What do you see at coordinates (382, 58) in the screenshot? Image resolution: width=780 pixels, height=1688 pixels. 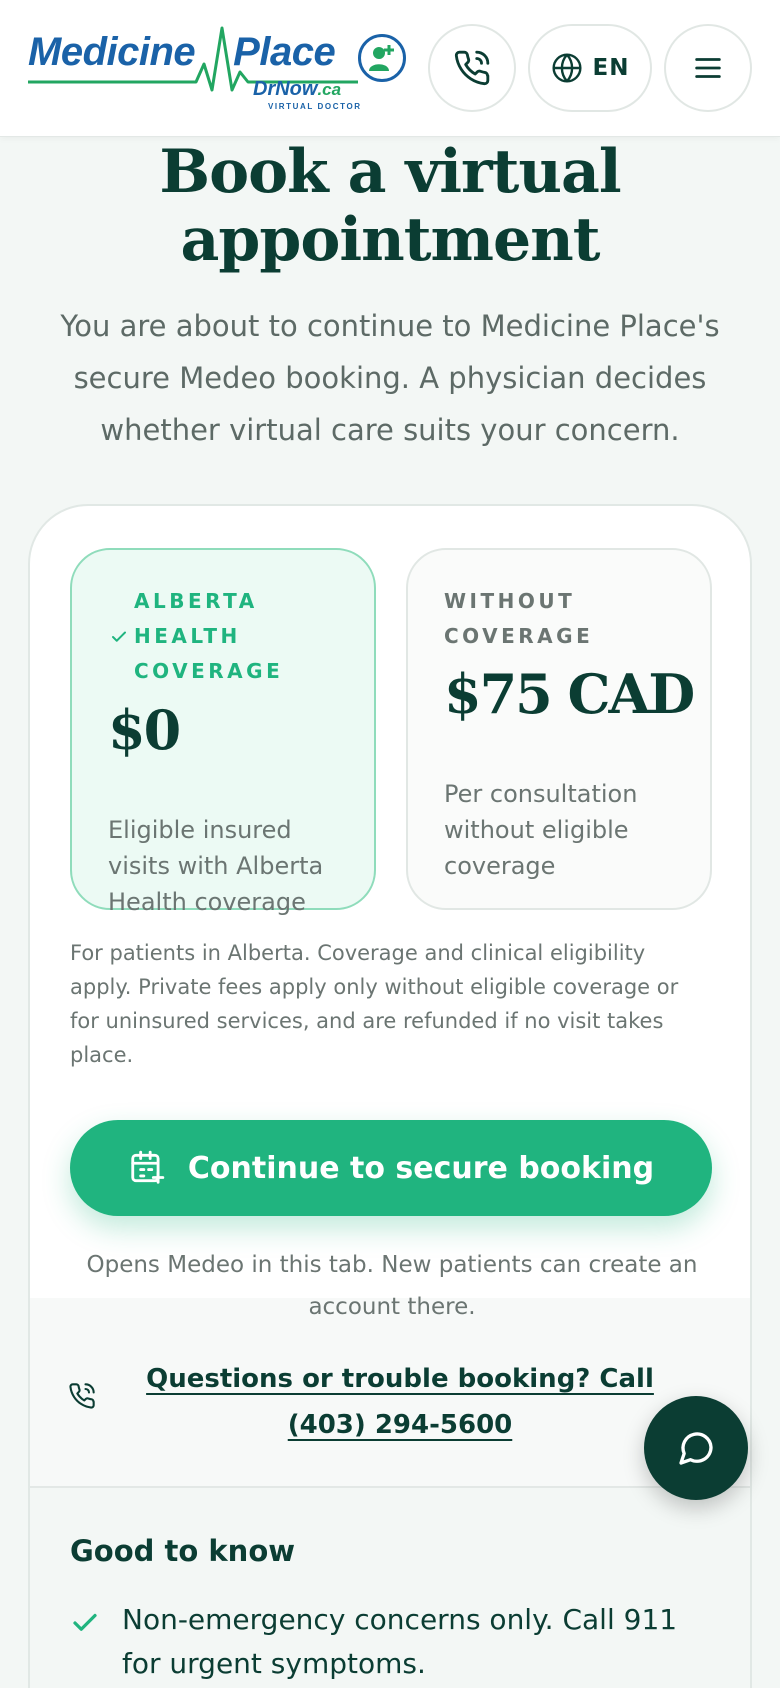 I see `doctor-plus-icon` at bounding box center [382, 58].